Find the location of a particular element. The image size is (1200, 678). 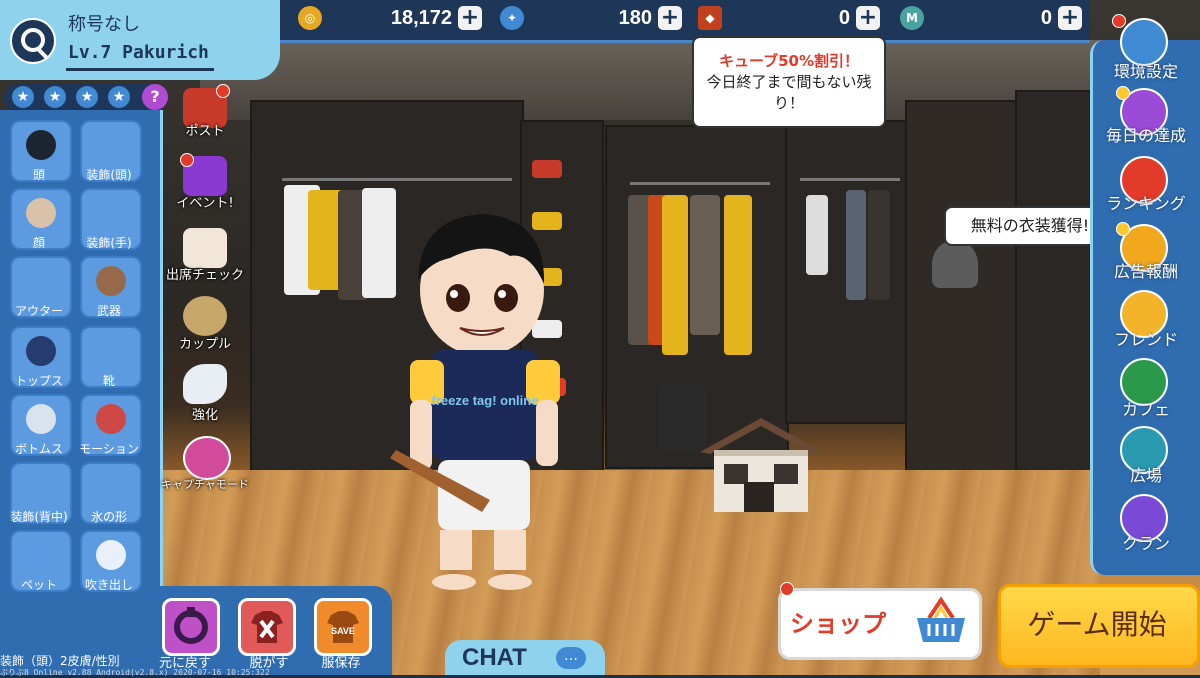

equip-slot-label: 装飾(手) is located at coordinates (109, 243).